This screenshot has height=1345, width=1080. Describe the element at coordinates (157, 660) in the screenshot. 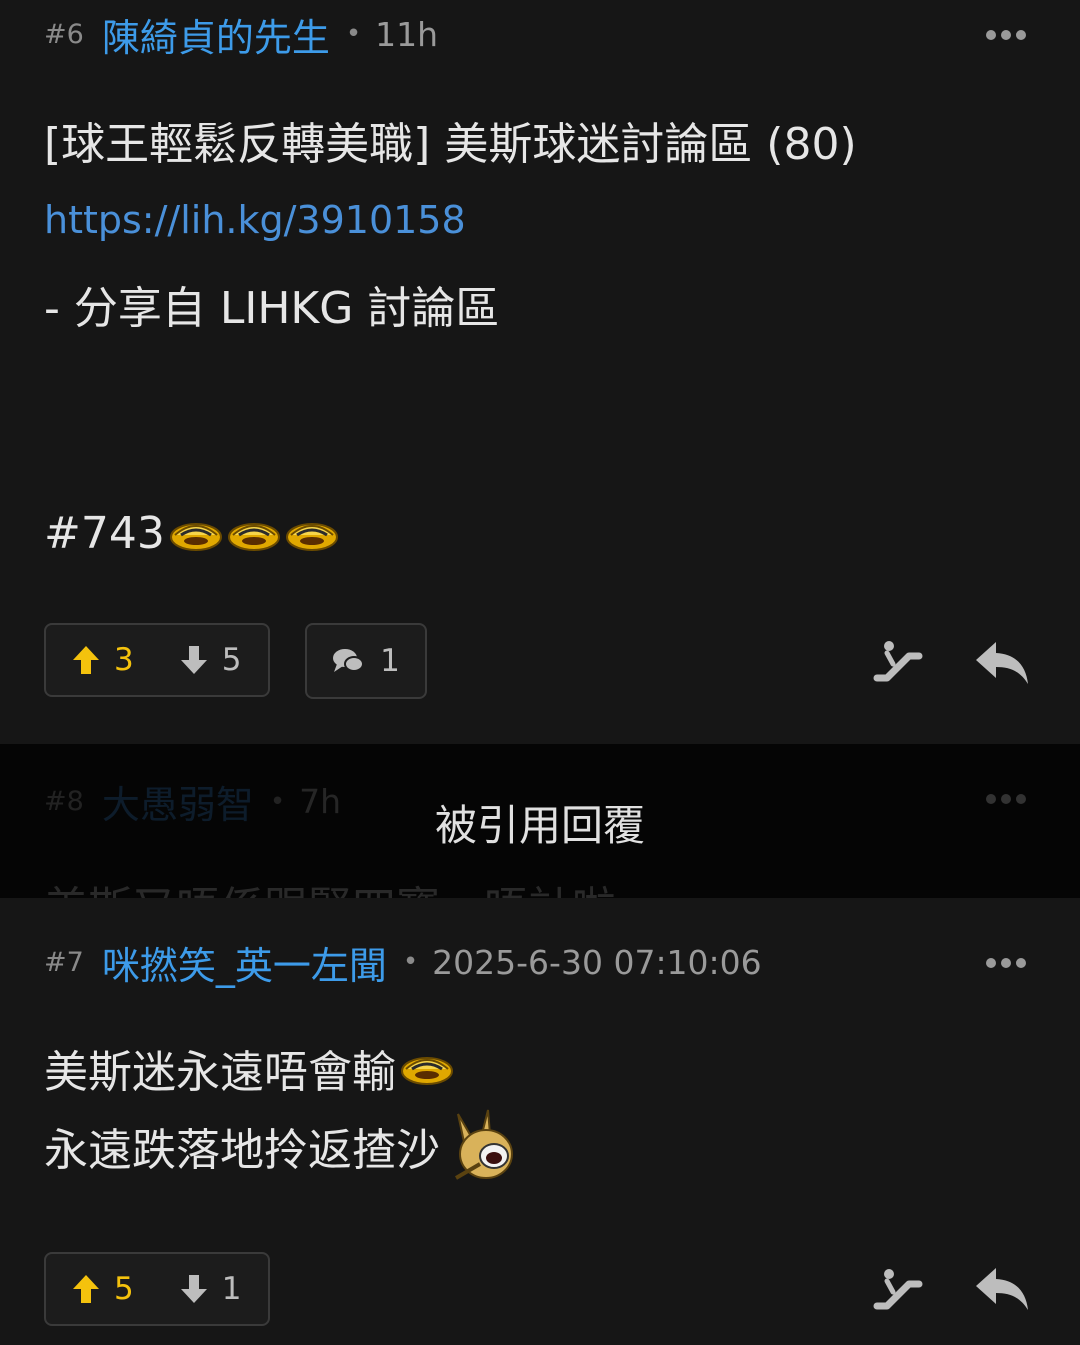

I see `vote-box: 3 5` at that location.